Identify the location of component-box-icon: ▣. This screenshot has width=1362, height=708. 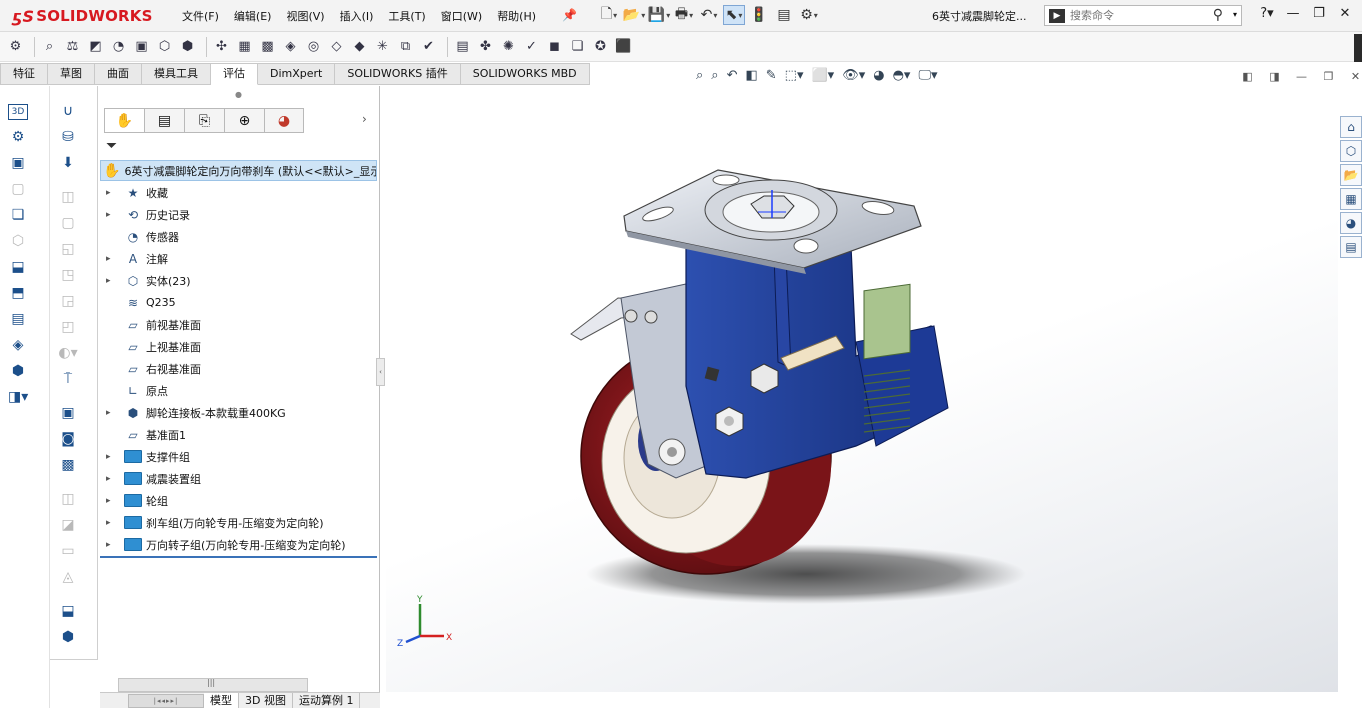
(18, 163).